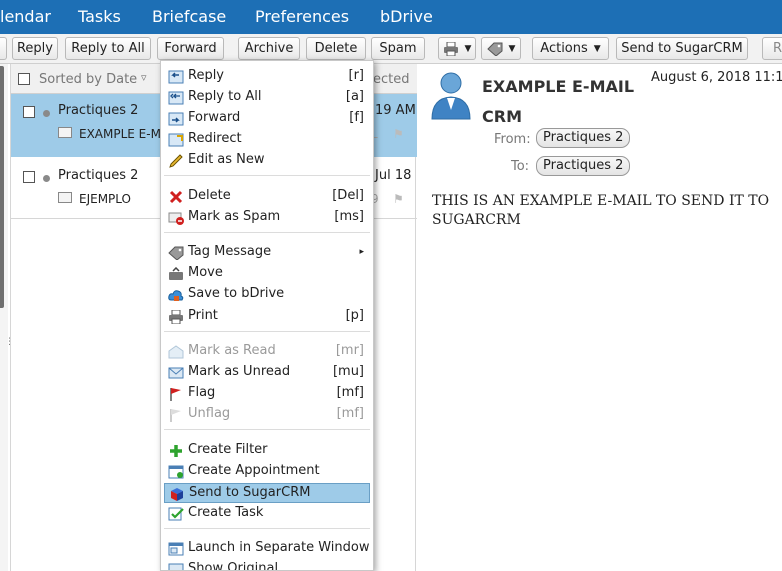 The height and width of the screenshot is (571, 782). What do you see at coordinates (302, 16) in the screenshot?
I see `tab-preferences: Preferences` at bounding box center [302, 16].